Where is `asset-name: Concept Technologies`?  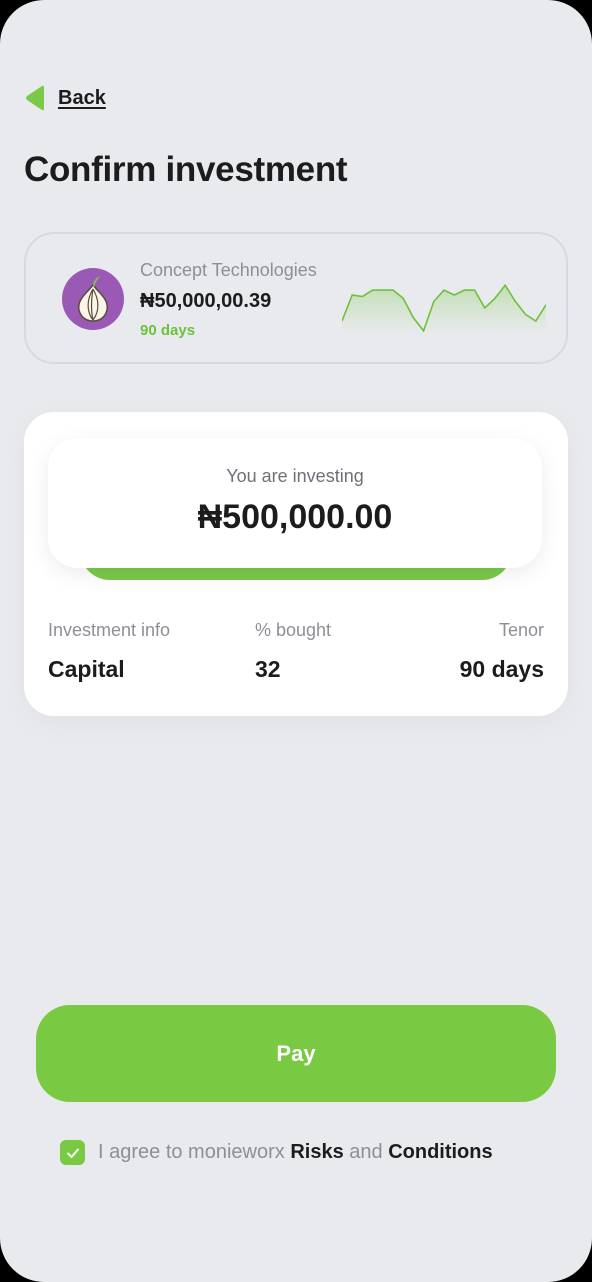
asset-name: Concept Technologies is located at coordinates (228, 270).